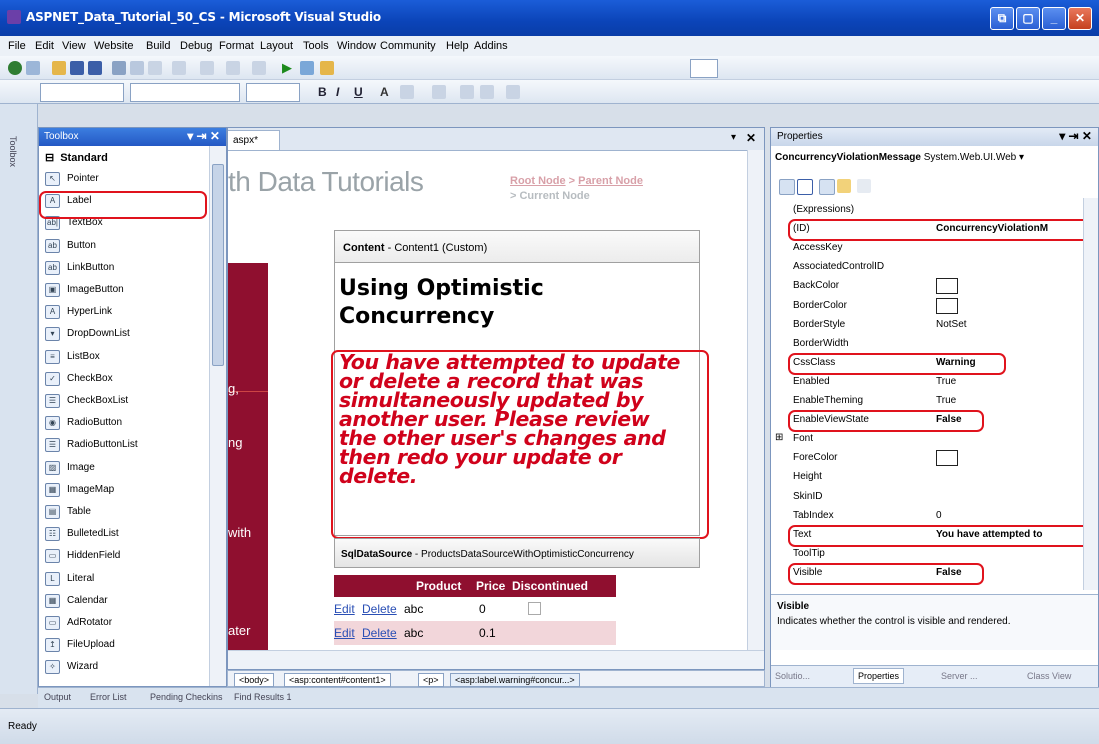 This screenshot has width=1099, height=744. I want to click on collapse-section-icon: ⊟, so click(49, 158).